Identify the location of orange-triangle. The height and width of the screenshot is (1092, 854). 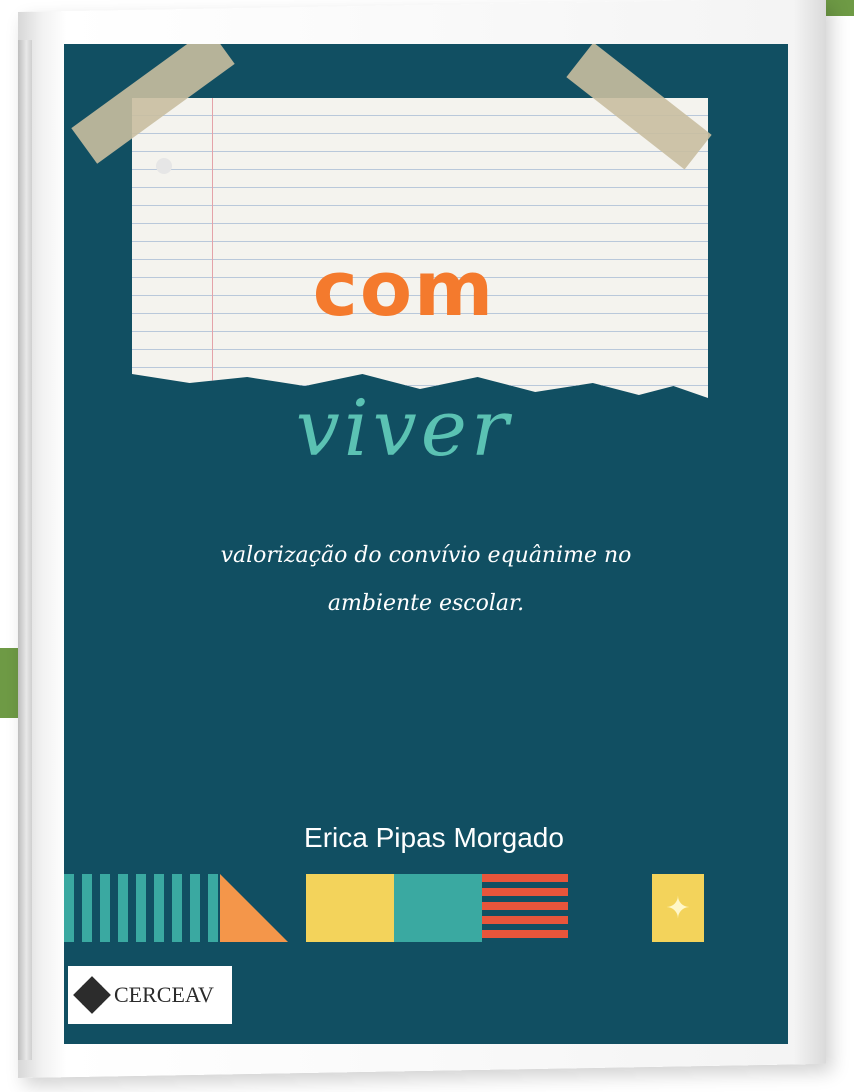
(254, 908).